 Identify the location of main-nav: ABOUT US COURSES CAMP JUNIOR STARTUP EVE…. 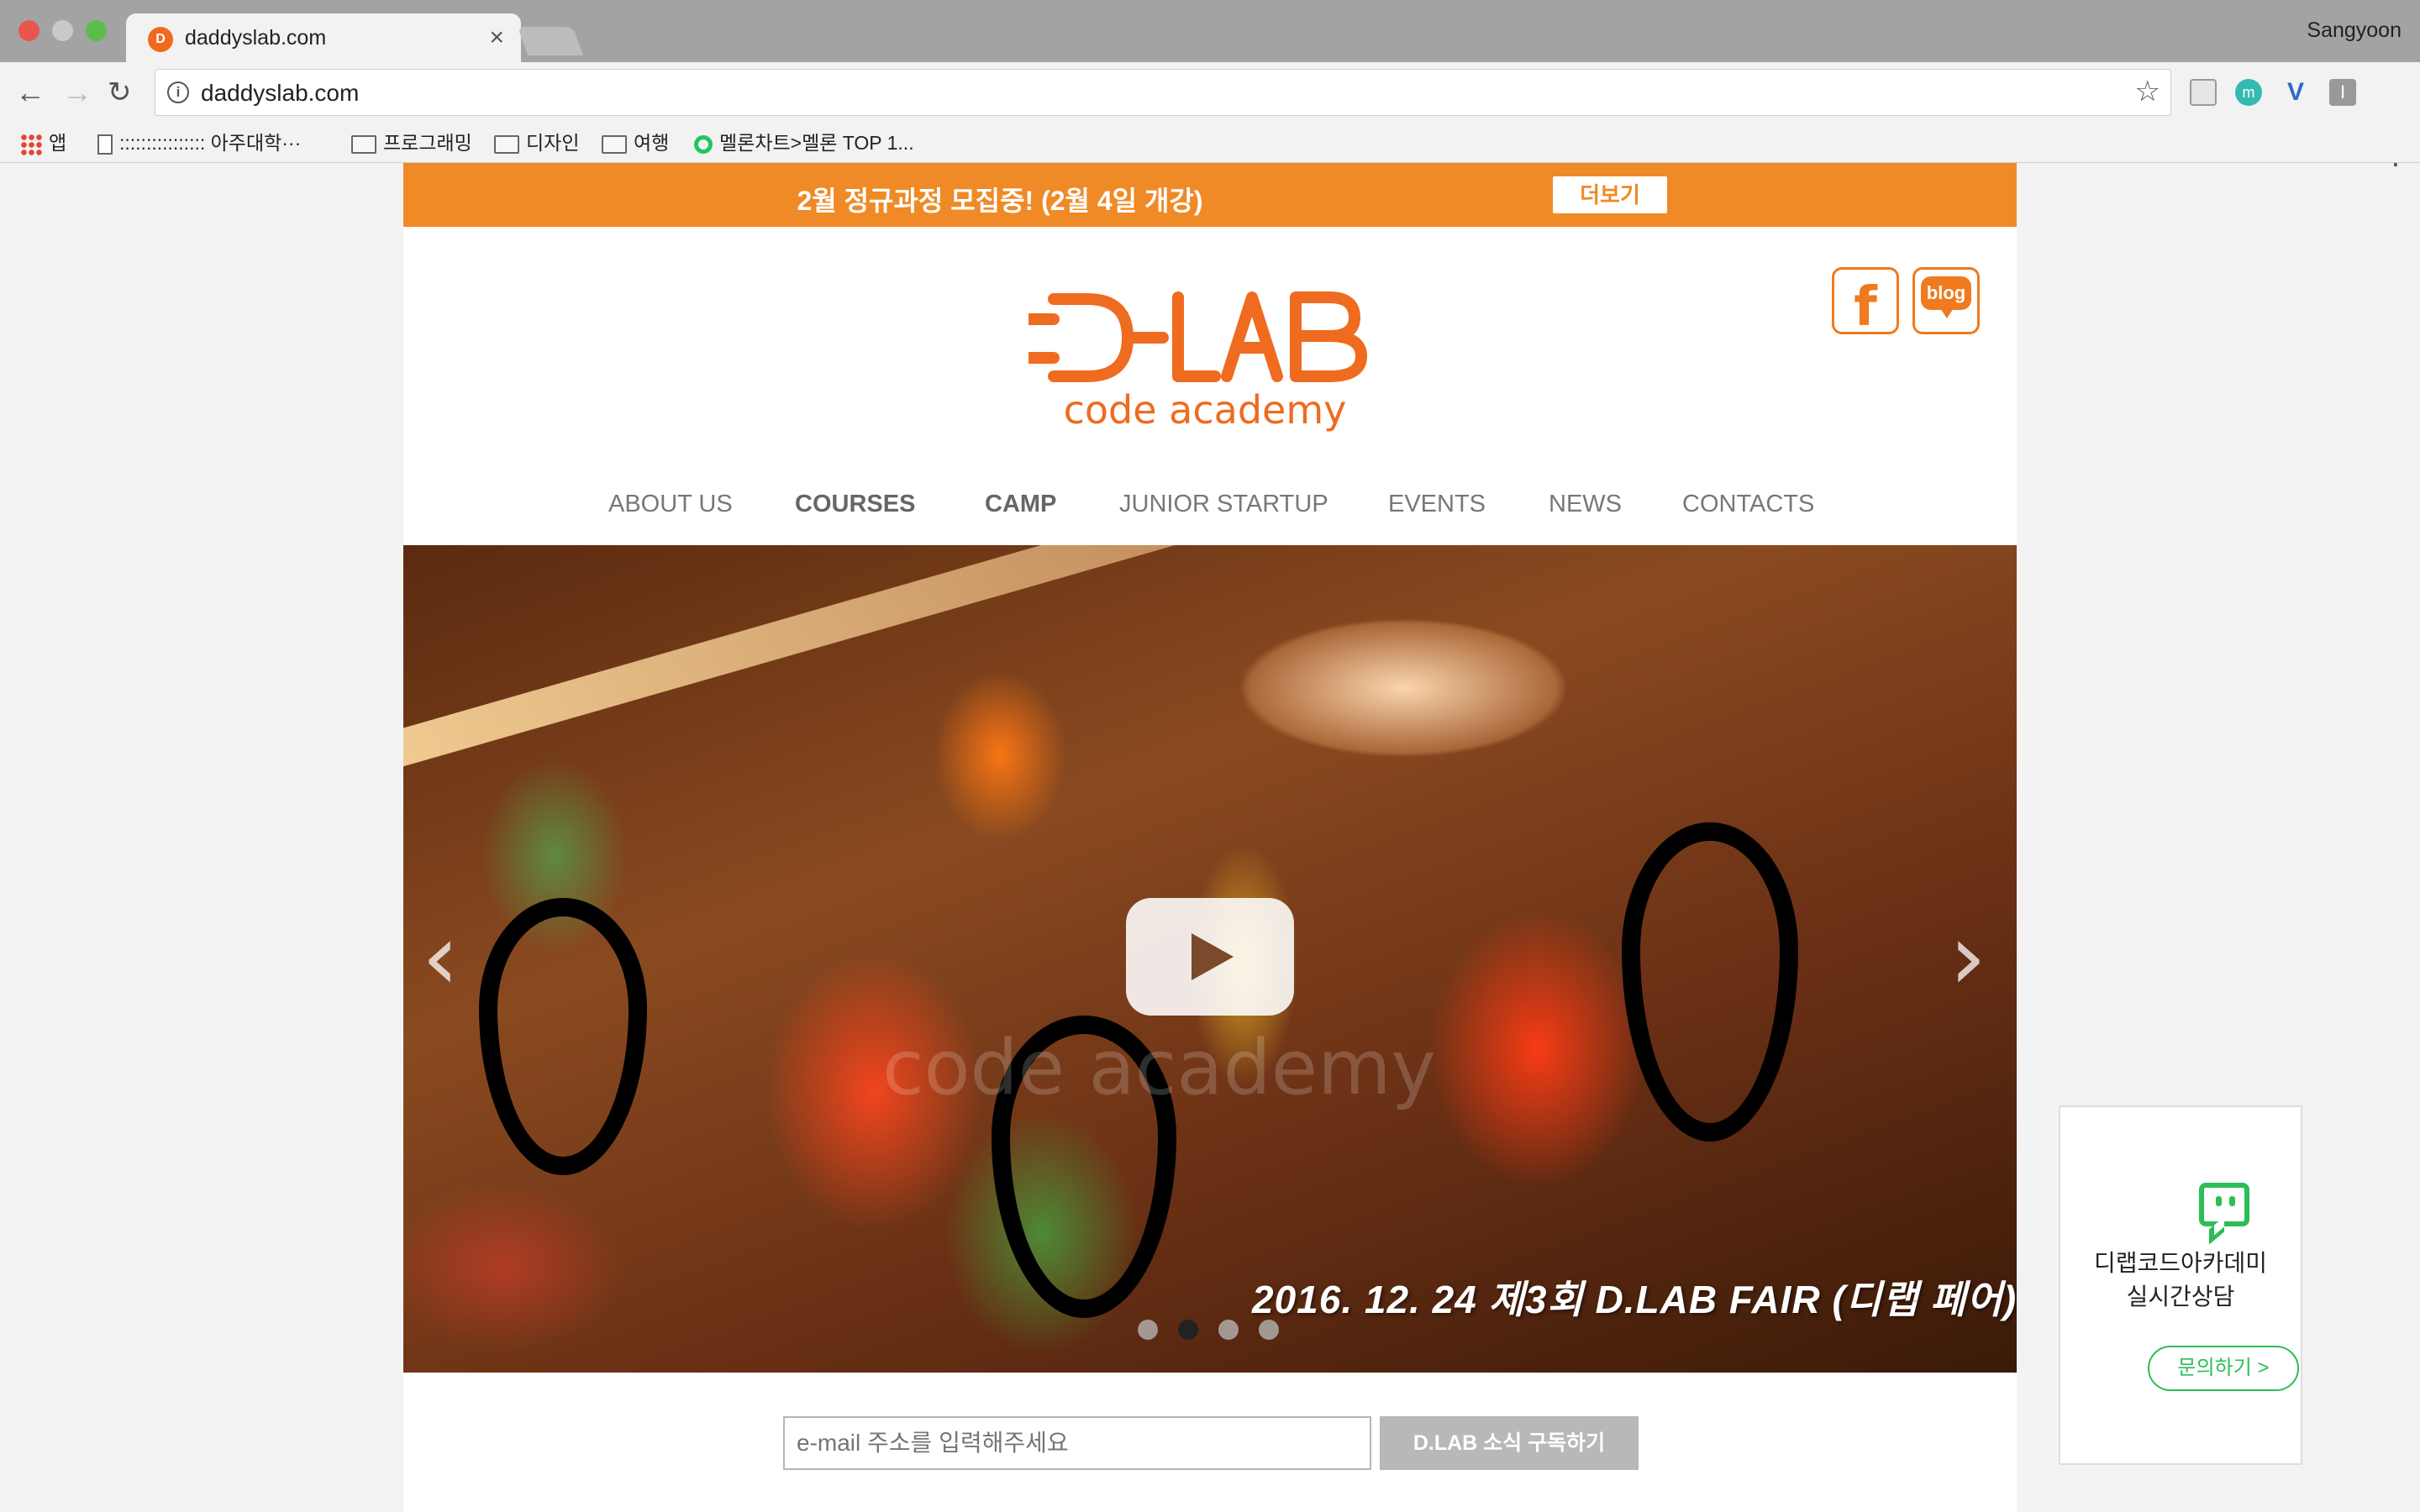
(1210, 509).